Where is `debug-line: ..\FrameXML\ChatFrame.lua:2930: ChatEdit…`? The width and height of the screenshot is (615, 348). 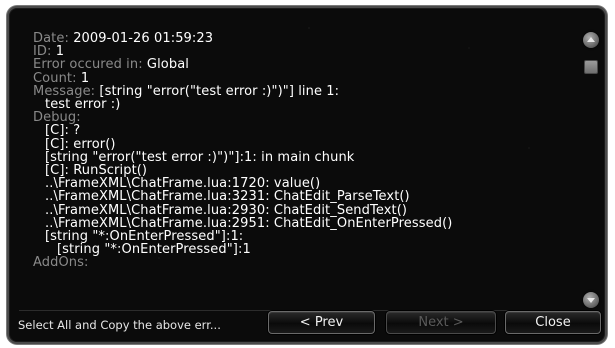 debug-line: ..\FrameXML\ChatFrame.lua:2930: ChatEdit… is located at coordinates (226, 210).